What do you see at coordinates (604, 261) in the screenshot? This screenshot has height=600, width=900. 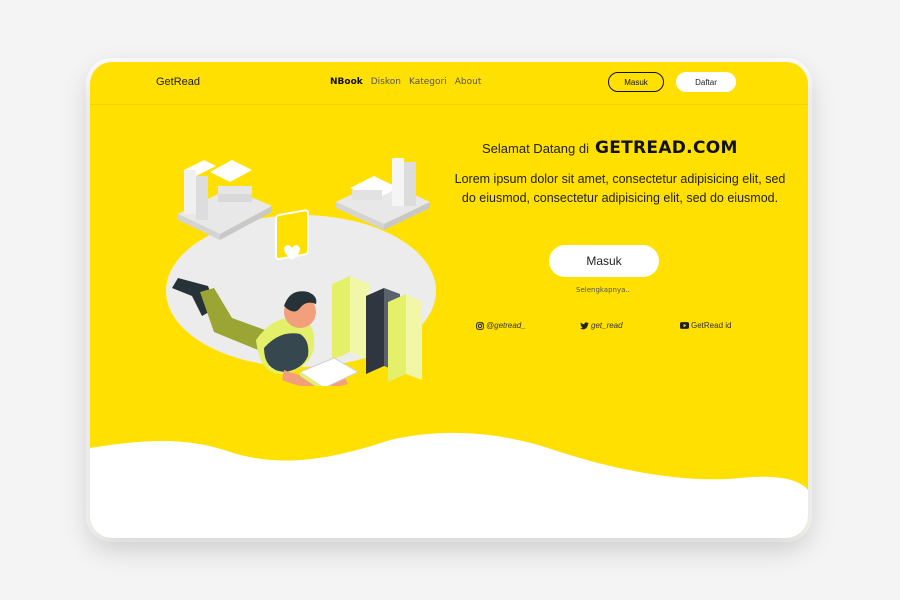 I see `cta-login-button: Masuk` at bounding box center [604, 261].